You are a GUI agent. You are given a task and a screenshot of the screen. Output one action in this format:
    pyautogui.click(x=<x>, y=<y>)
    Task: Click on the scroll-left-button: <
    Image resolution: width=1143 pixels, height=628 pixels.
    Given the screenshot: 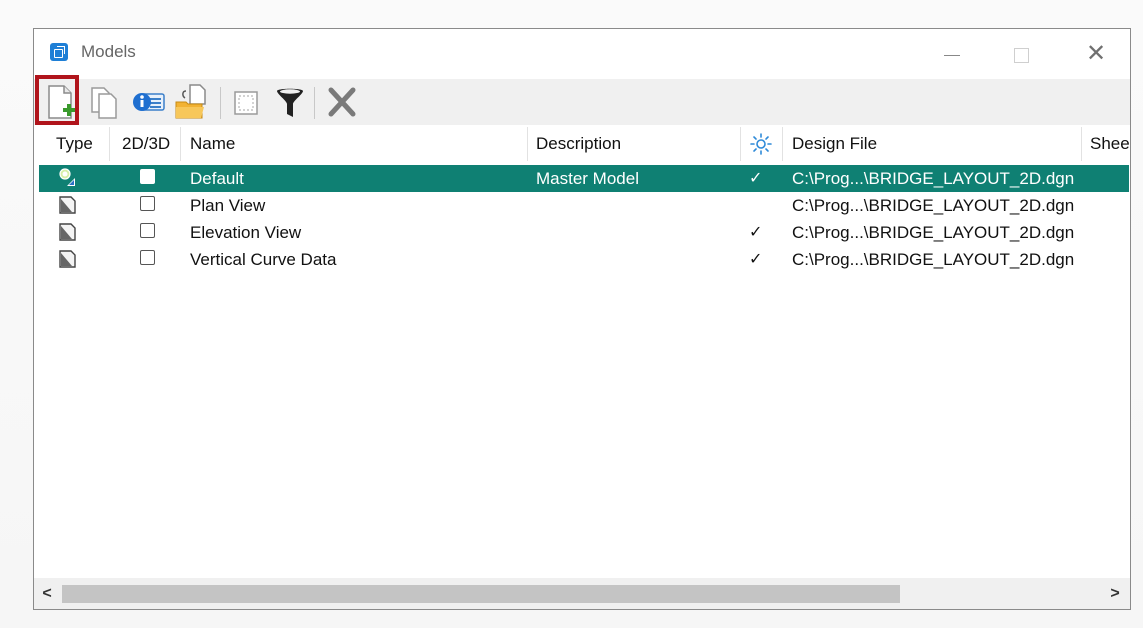 What is the action you would take?
    pyautogui.click(x=47, y=593)
    